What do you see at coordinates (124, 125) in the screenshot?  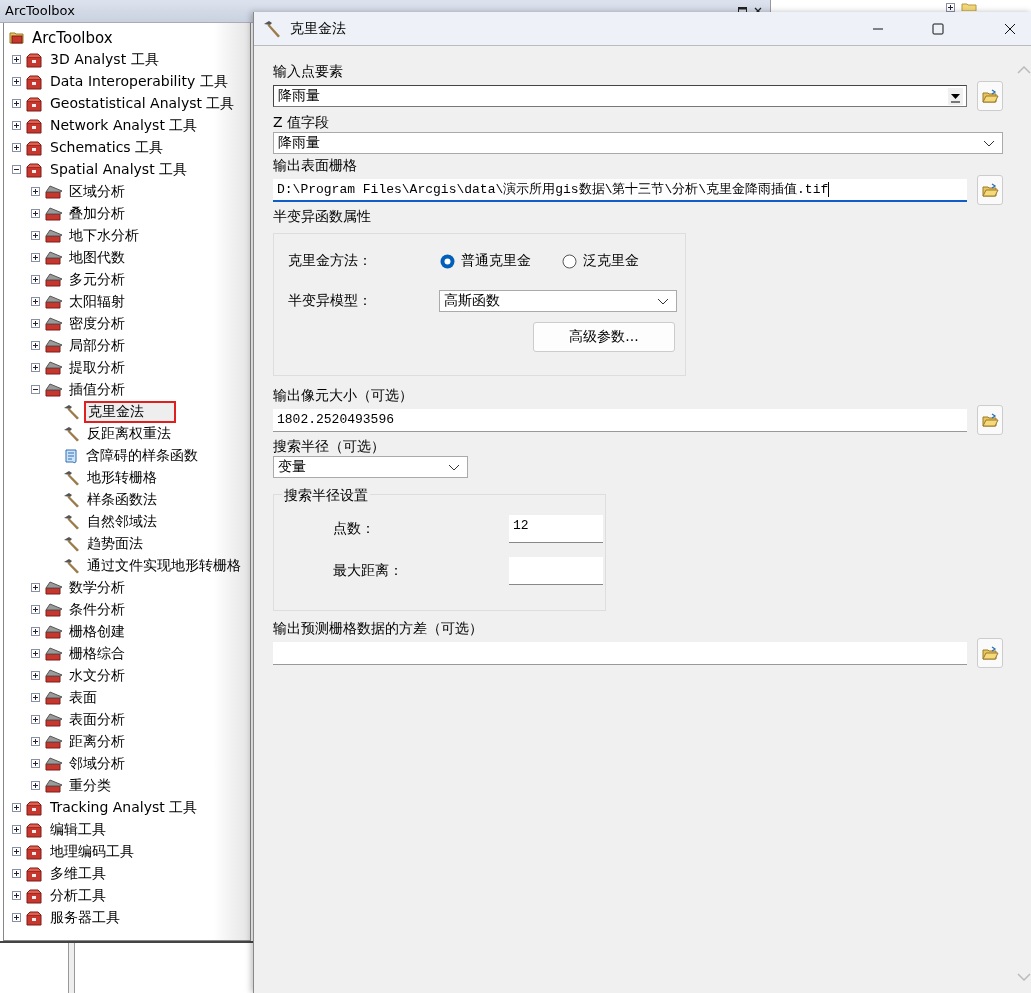 I see `tree-item: Network Analyst 工具` at bounding box center [124, 125].